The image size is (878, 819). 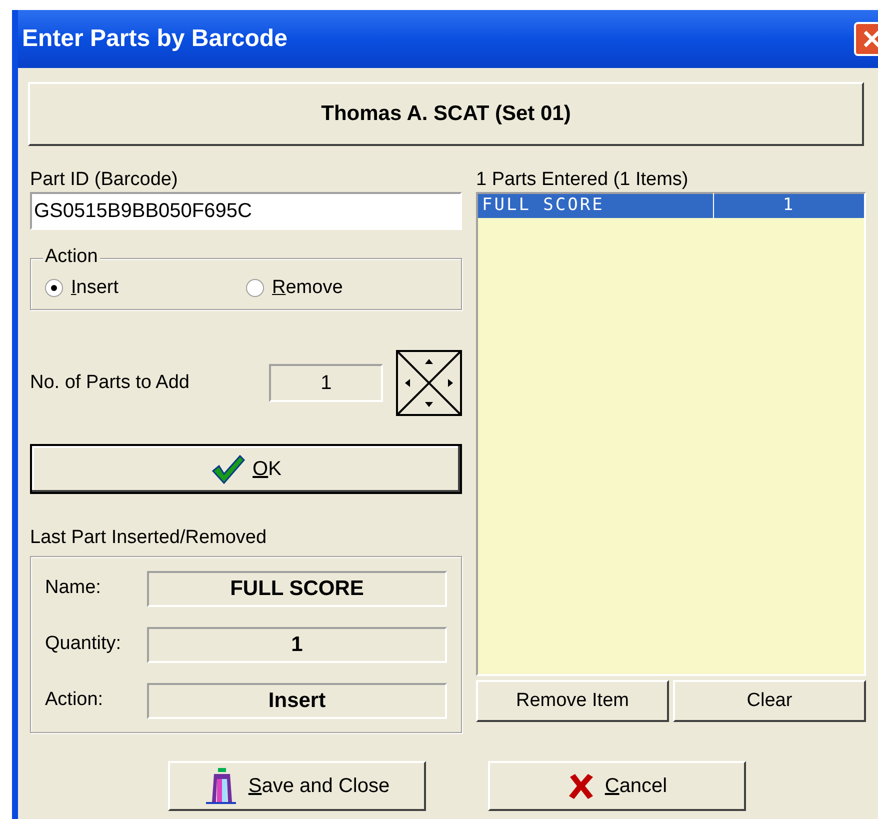 What do you see at coordinates (583, 180) in the screenshot?
I see `list-label: 1 Parts Entered (1 Items)` at bounding box center [583, 180].